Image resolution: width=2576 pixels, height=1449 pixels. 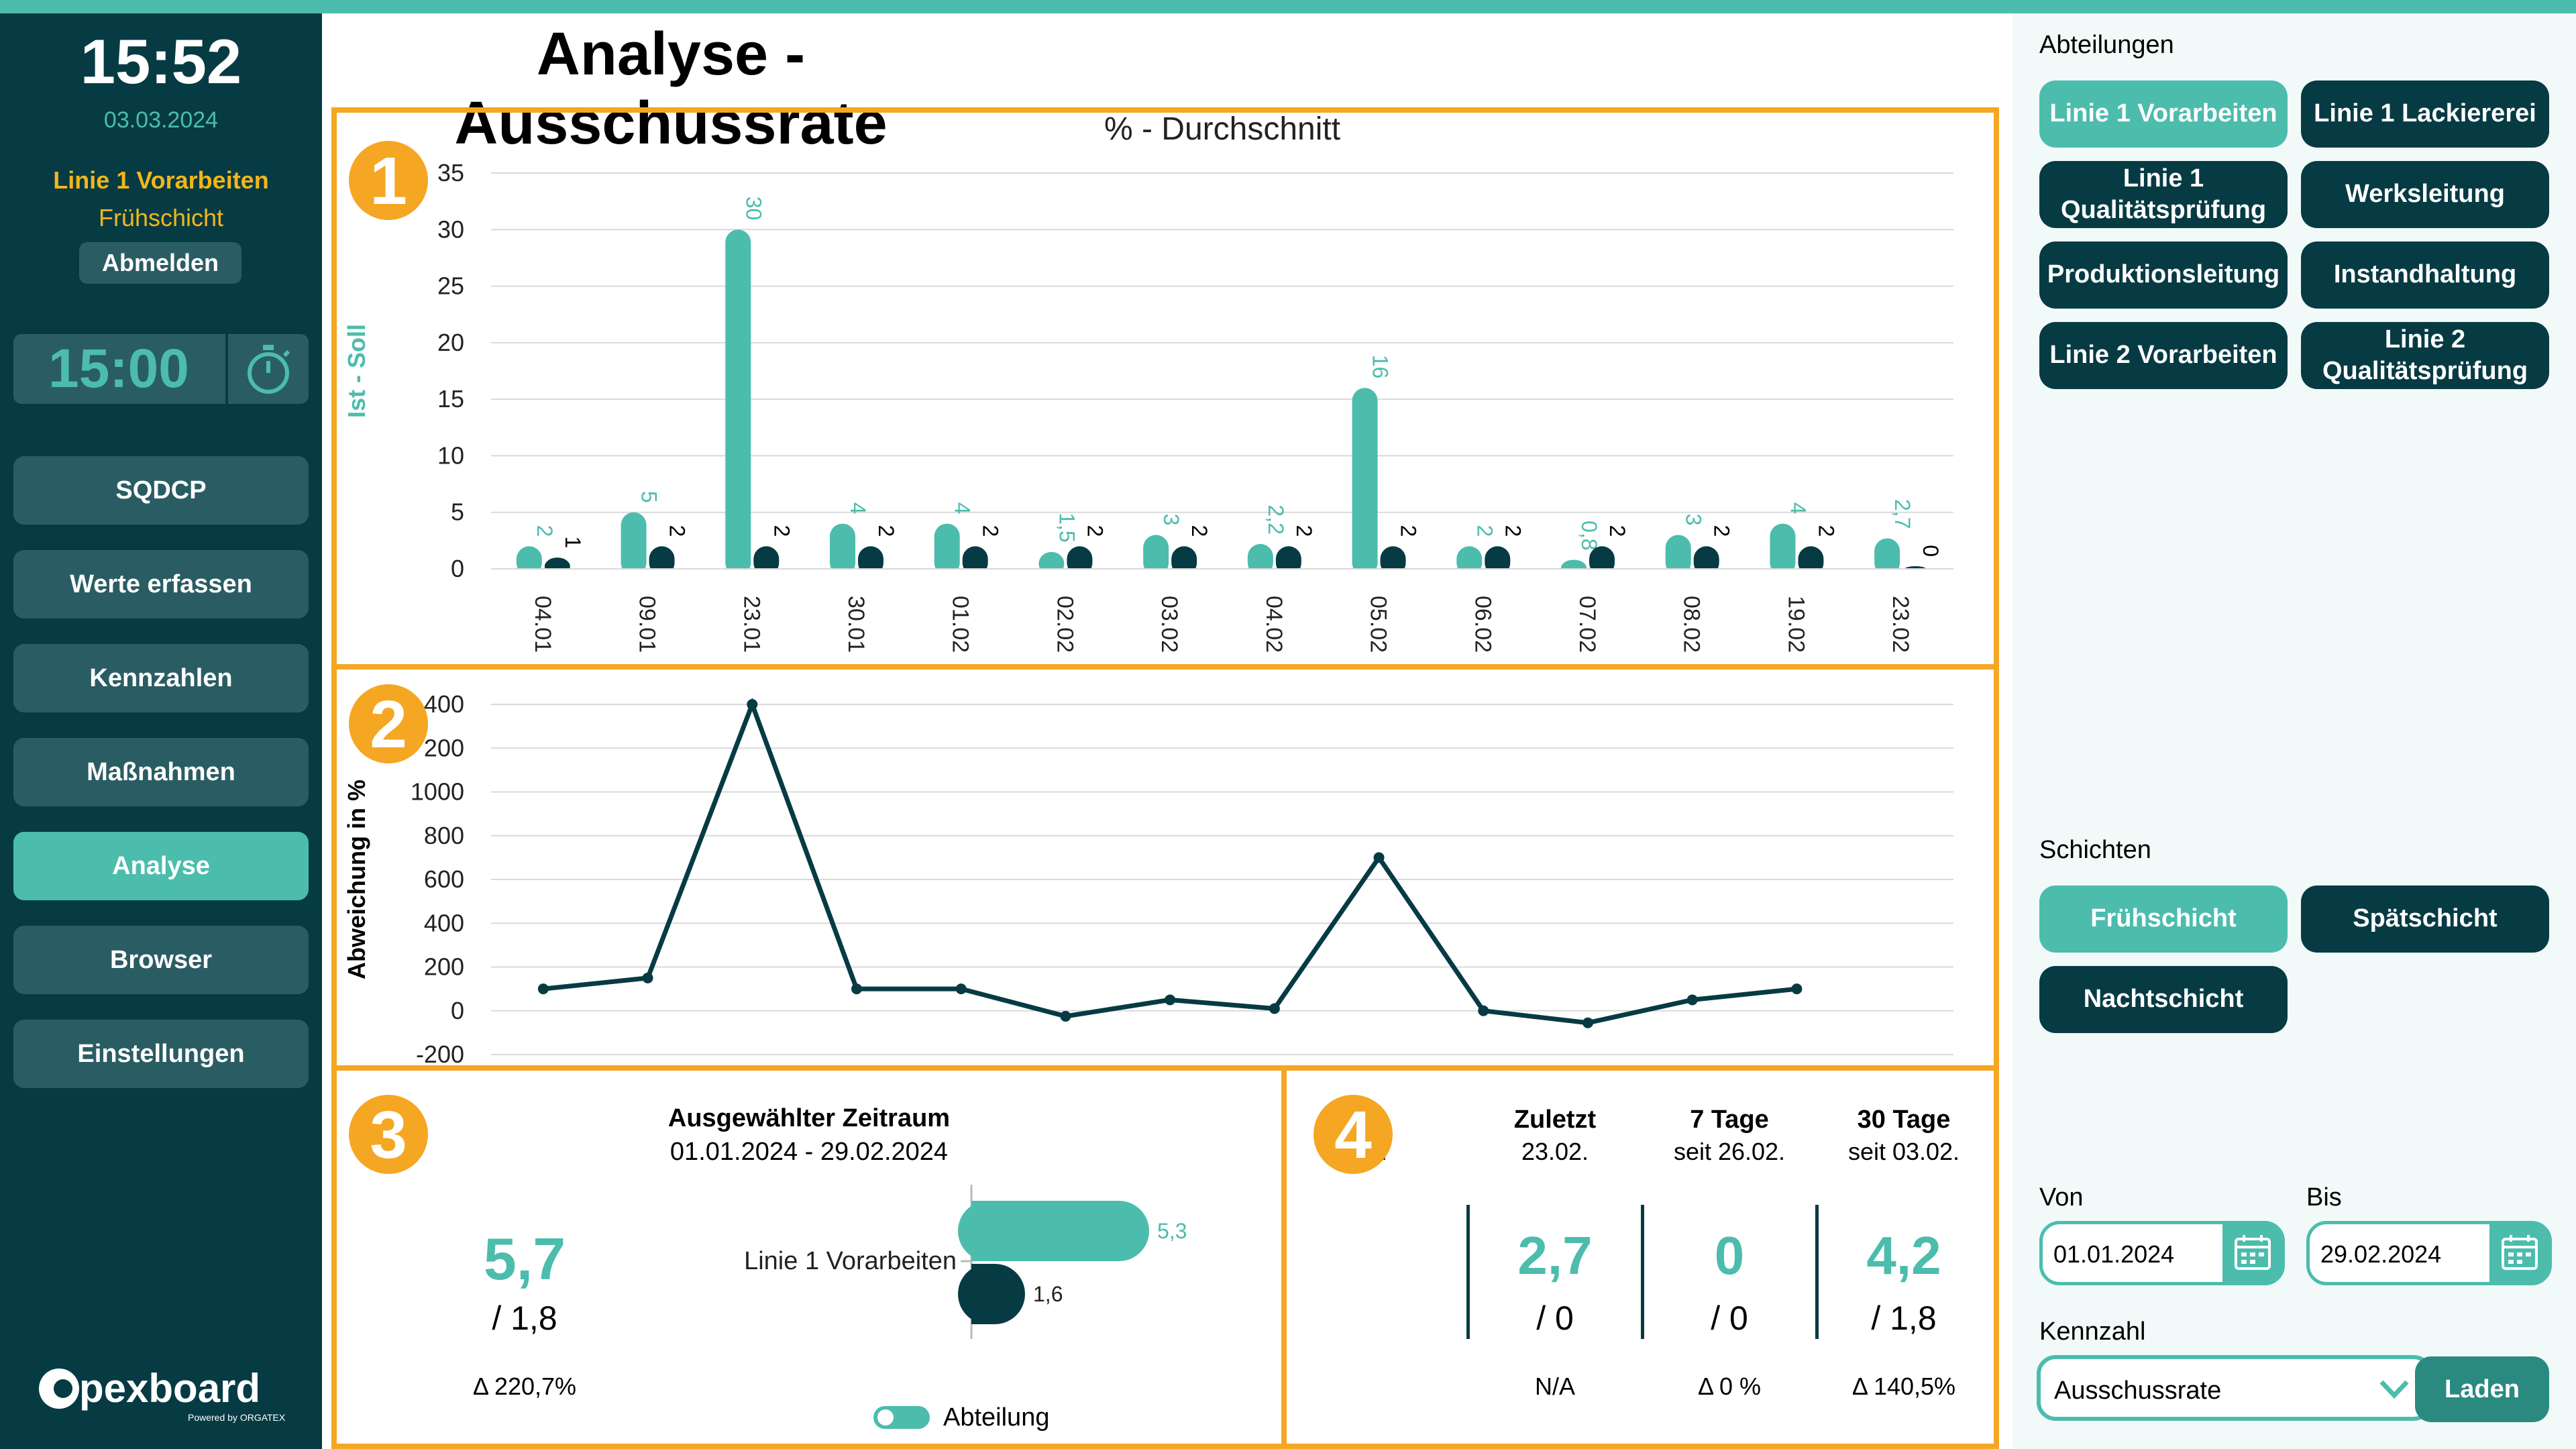 I want to click on data-label: 30, so click(x=753, y=209).